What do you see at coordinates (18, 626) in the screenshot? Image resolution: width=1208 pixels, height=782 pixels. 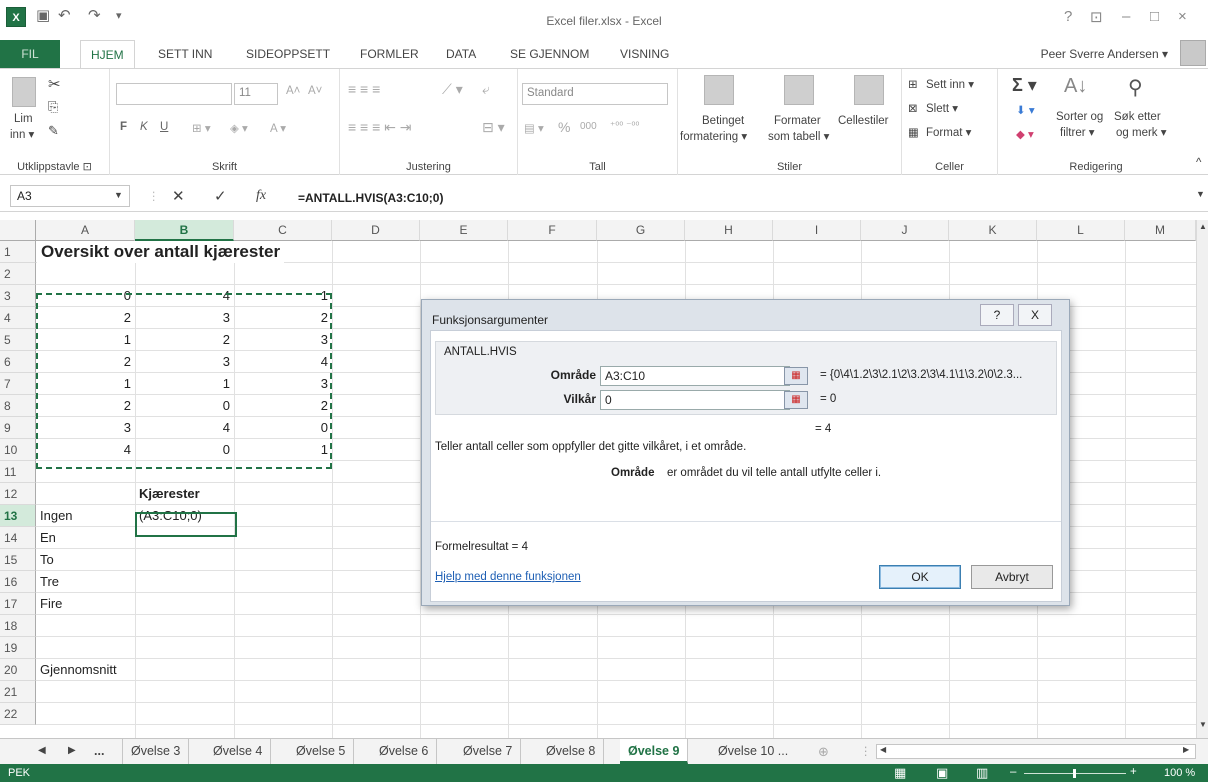 I see `row-header: 18` at bounding box center [18, 626].